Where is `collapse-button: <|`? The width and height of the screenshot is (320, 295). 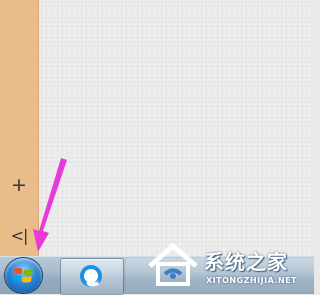 collapse-button: <| is located at coordinates (19, 235).